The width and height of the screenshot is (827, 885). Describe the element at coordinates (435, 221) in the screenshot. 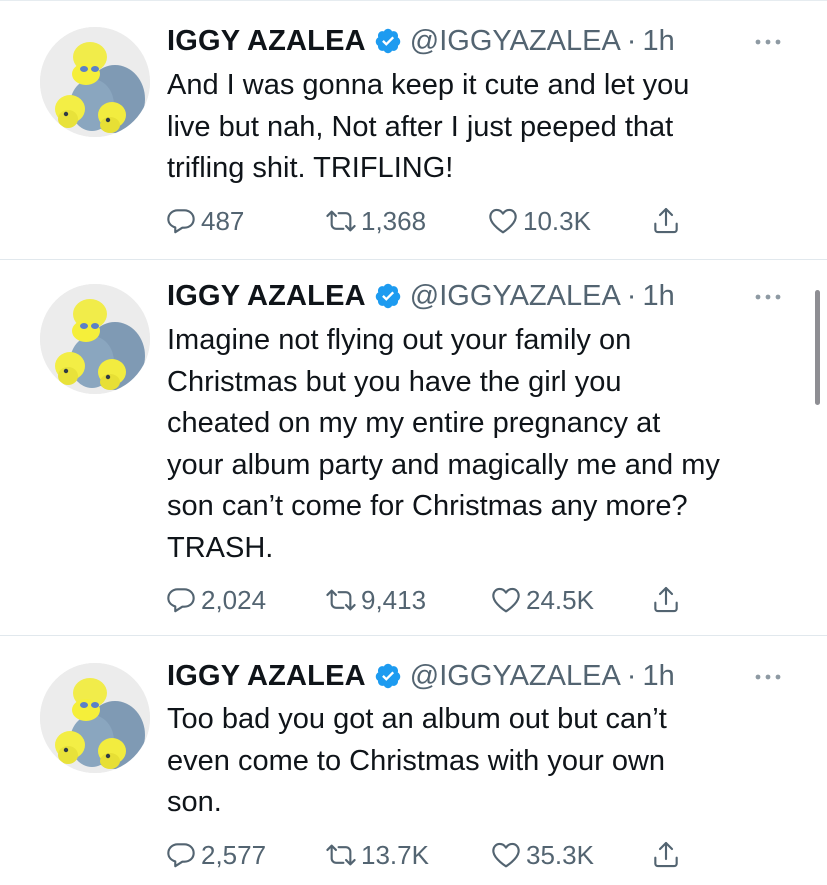

I see `tweet-actions: 487 1,368 10.3K` at that location.